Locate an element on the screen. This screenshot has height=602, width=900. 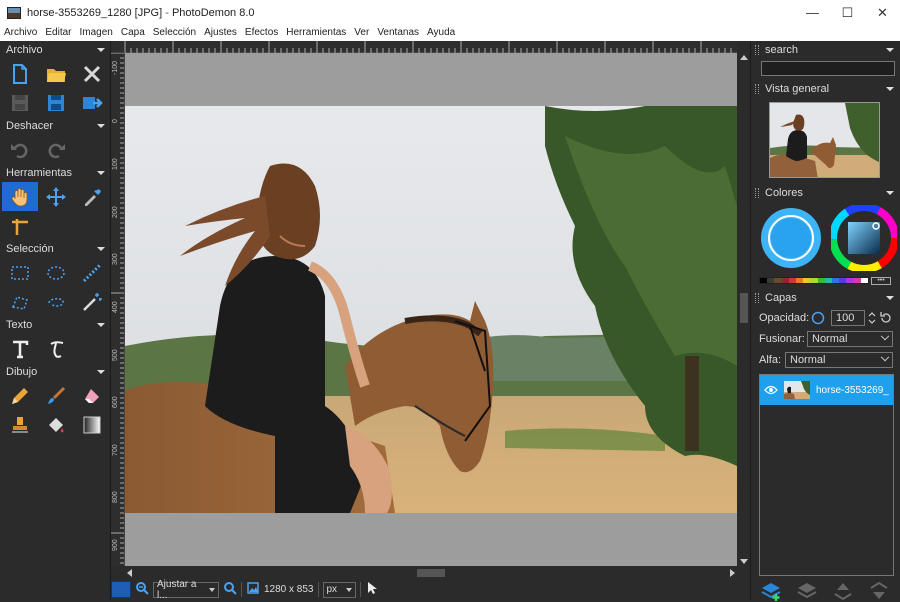
cursor-position-icon is located at coordinates (372, 589).